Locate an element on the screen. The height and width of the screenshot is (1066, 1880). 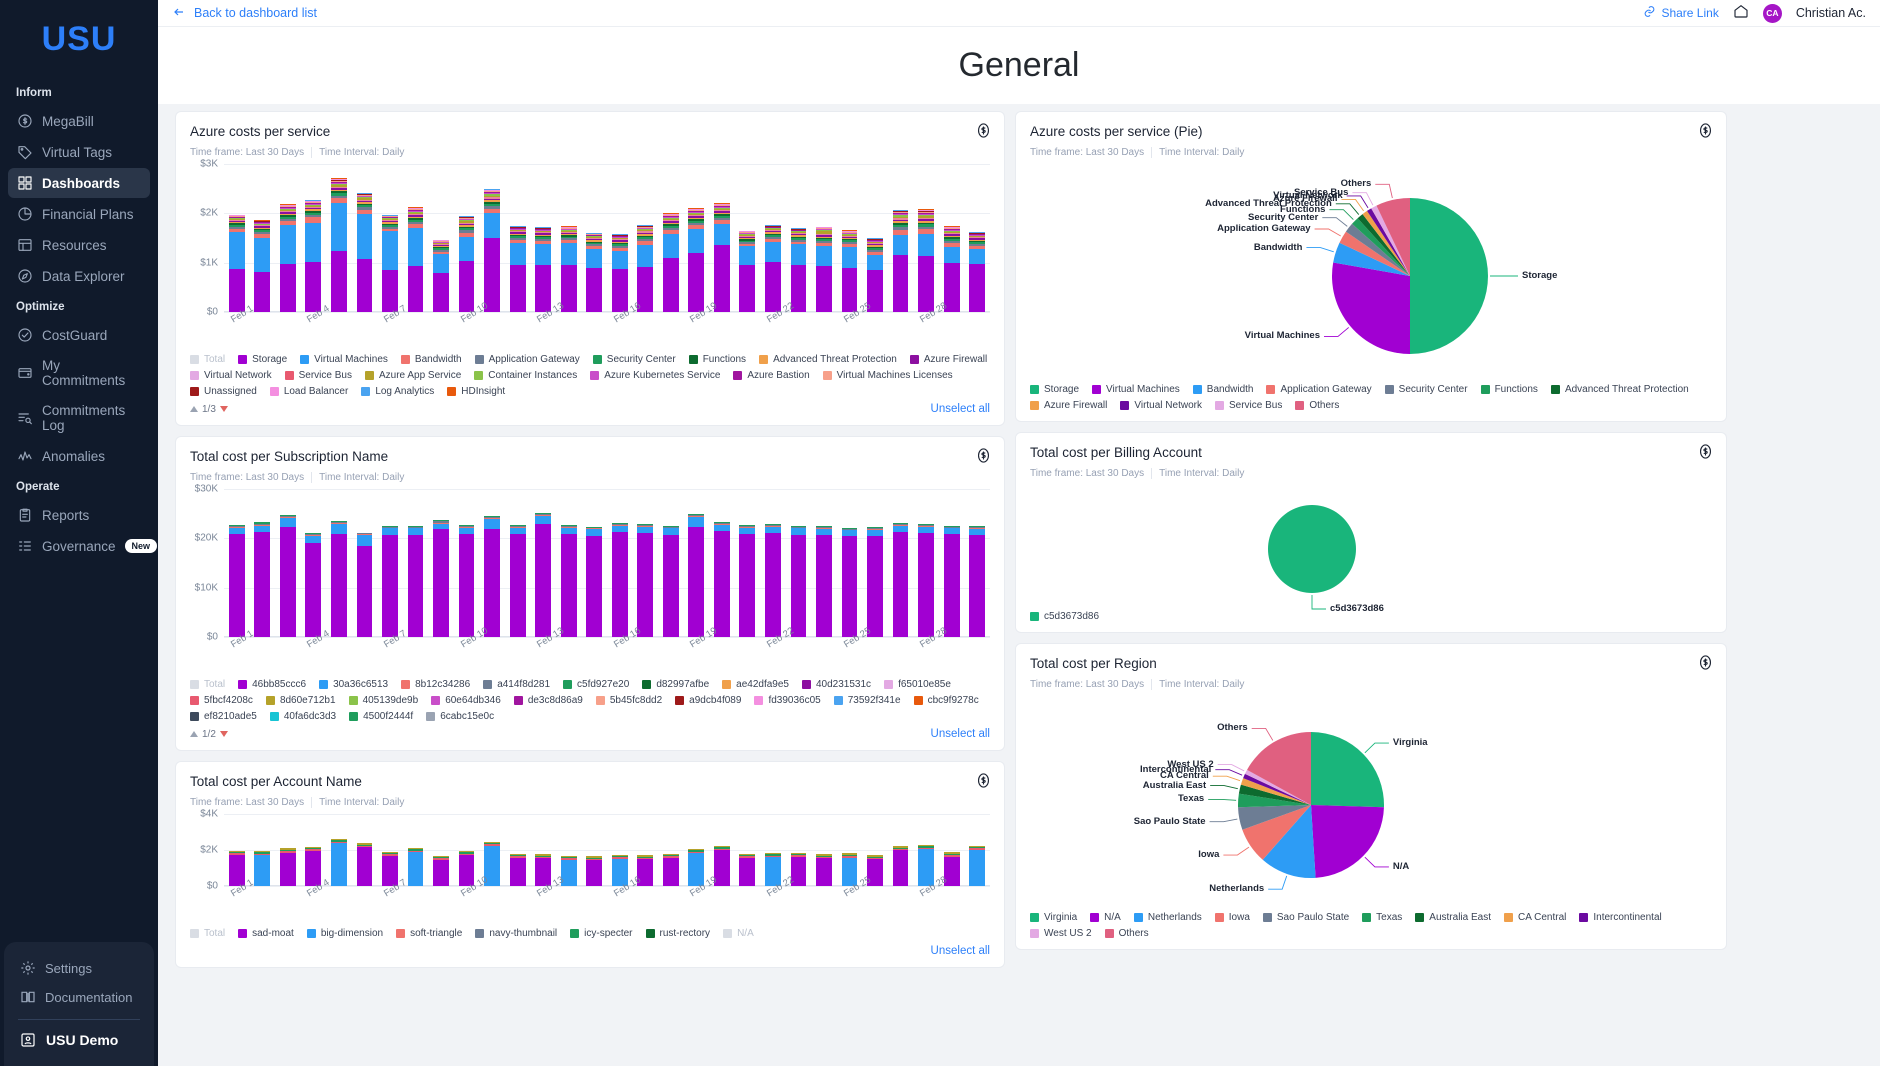
legend-item: 46bb85ccc6 is located at coordinates (272, 684).